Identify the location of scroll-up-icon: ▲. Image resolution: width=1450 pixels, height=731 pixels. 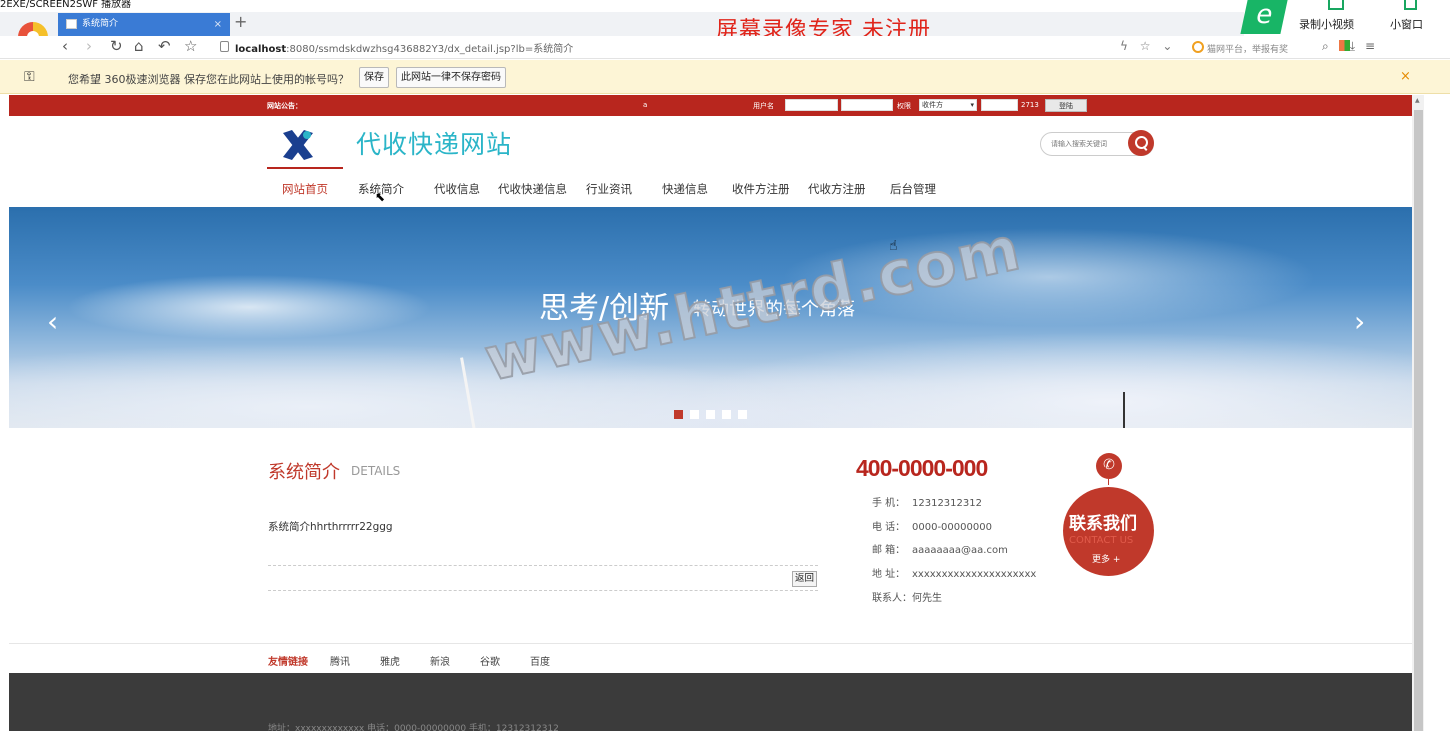
(1417, 100).